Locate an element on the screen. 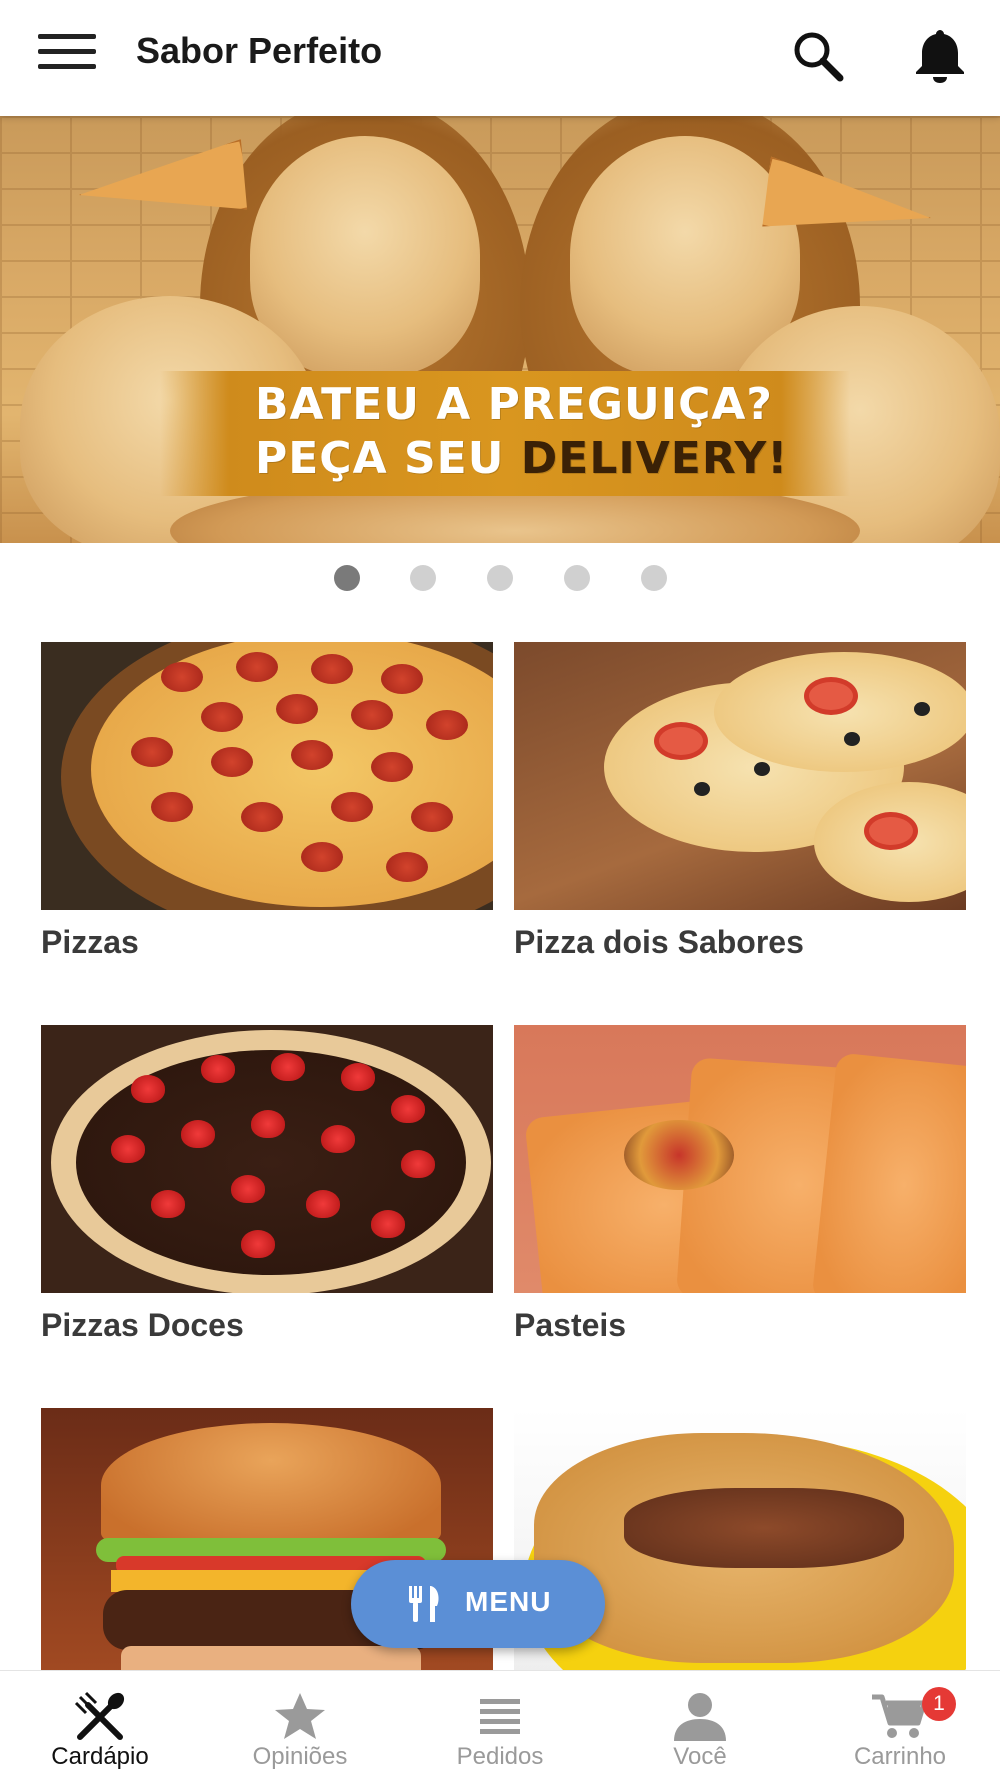 Image resolution: width=1000 pixels, height=1778 pixels. banner-line-2: PEÇA SEU DELIVERY! is located at coordinates (521, 459).